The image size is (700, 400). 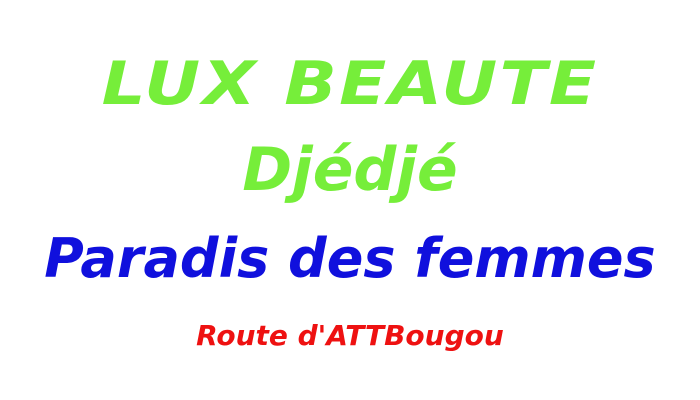 I want to click on tagline: Paradis des femmes, so click(x=350, y=258).